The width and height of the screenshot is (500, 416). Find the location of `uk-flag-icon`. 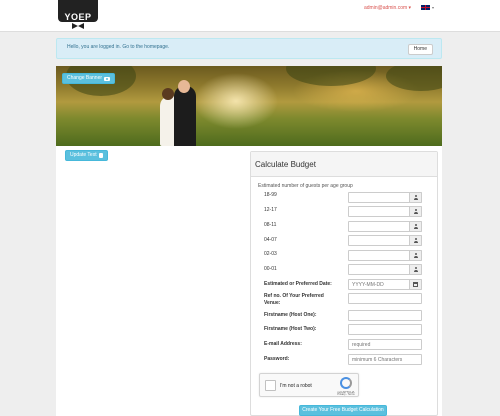

uk-flag-icon is located at coordinates (425, 7).